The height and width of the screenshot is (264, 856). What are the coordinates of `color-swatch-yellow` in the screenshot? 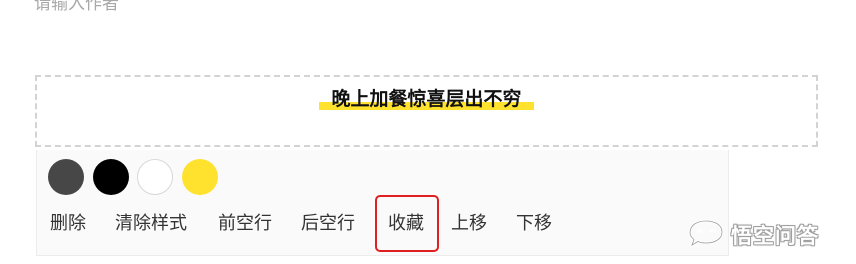 It's located at (200, 177).